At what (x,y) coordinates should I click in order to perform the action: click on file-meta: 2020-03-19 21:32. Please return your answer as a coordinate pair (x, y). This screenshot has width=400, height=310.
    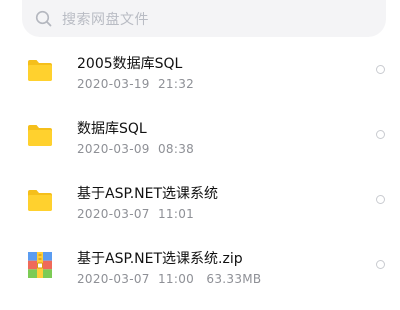
    Looking at the image, I should click on (135, 84).